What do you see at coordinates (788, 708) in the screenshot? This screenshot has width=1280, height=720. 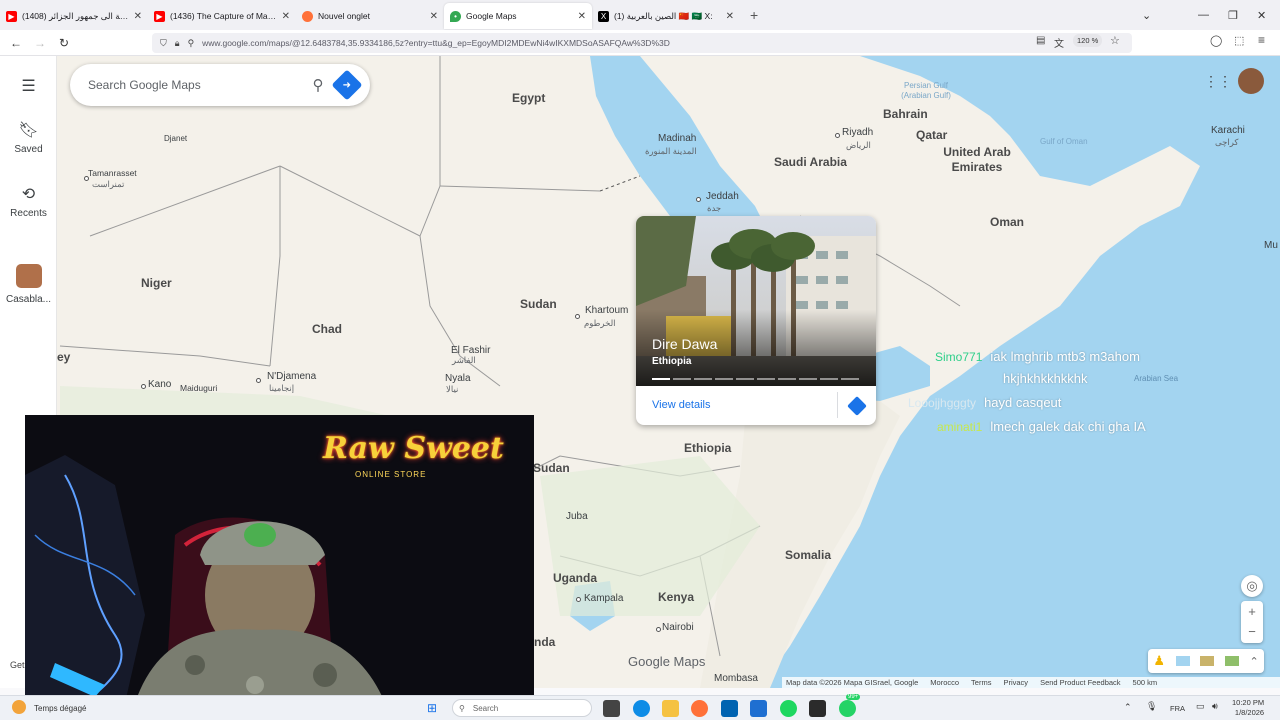 I see `spotify-icon` at bounding box center [788, 708].